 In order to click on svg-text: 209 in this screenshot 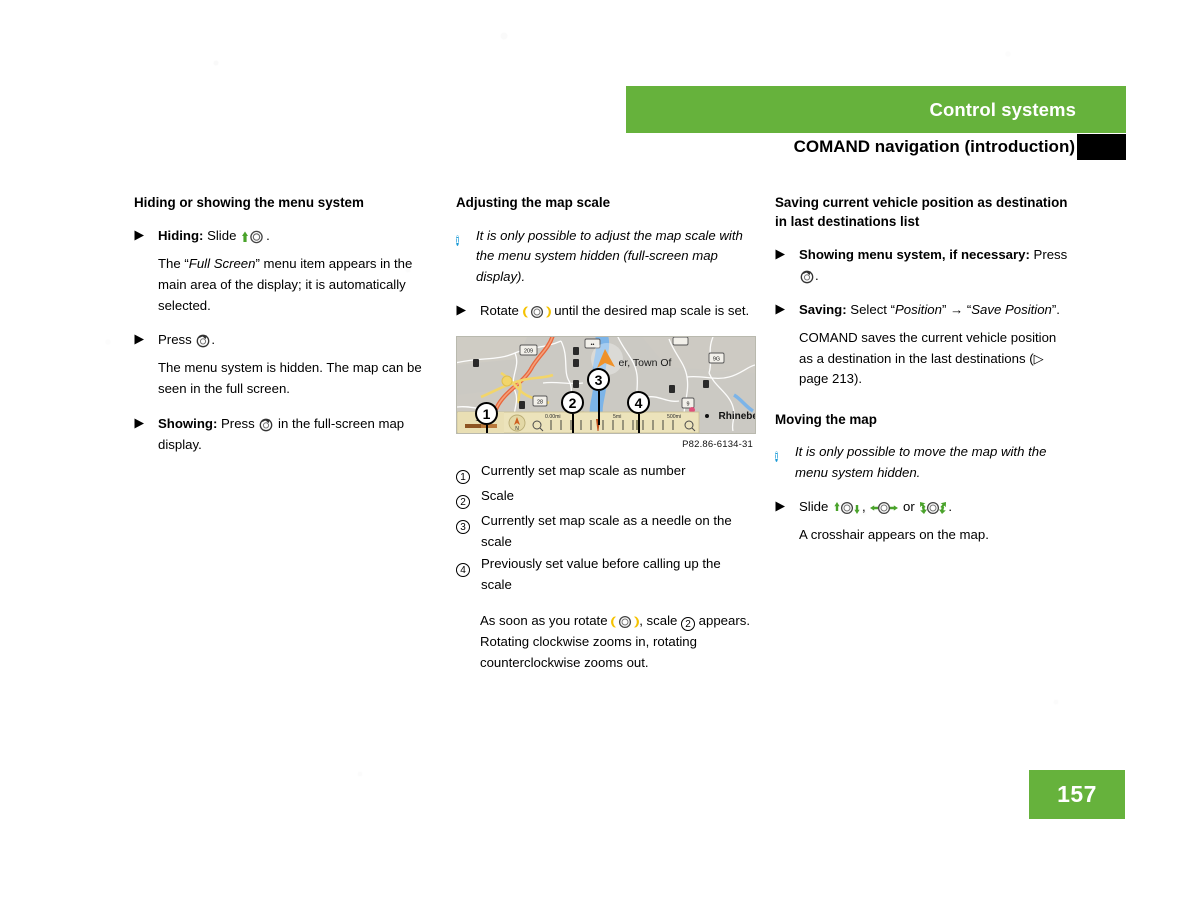, I will do `click(528, 352)`.